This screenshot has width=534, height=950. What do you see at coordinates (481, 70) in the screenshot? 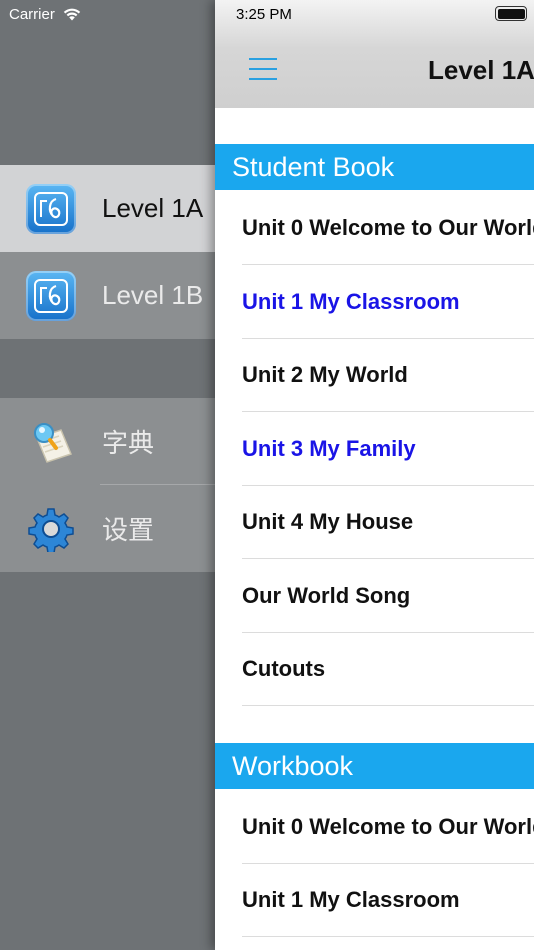
I see `page-title: Level 1A` at bounding box center [481, 70].